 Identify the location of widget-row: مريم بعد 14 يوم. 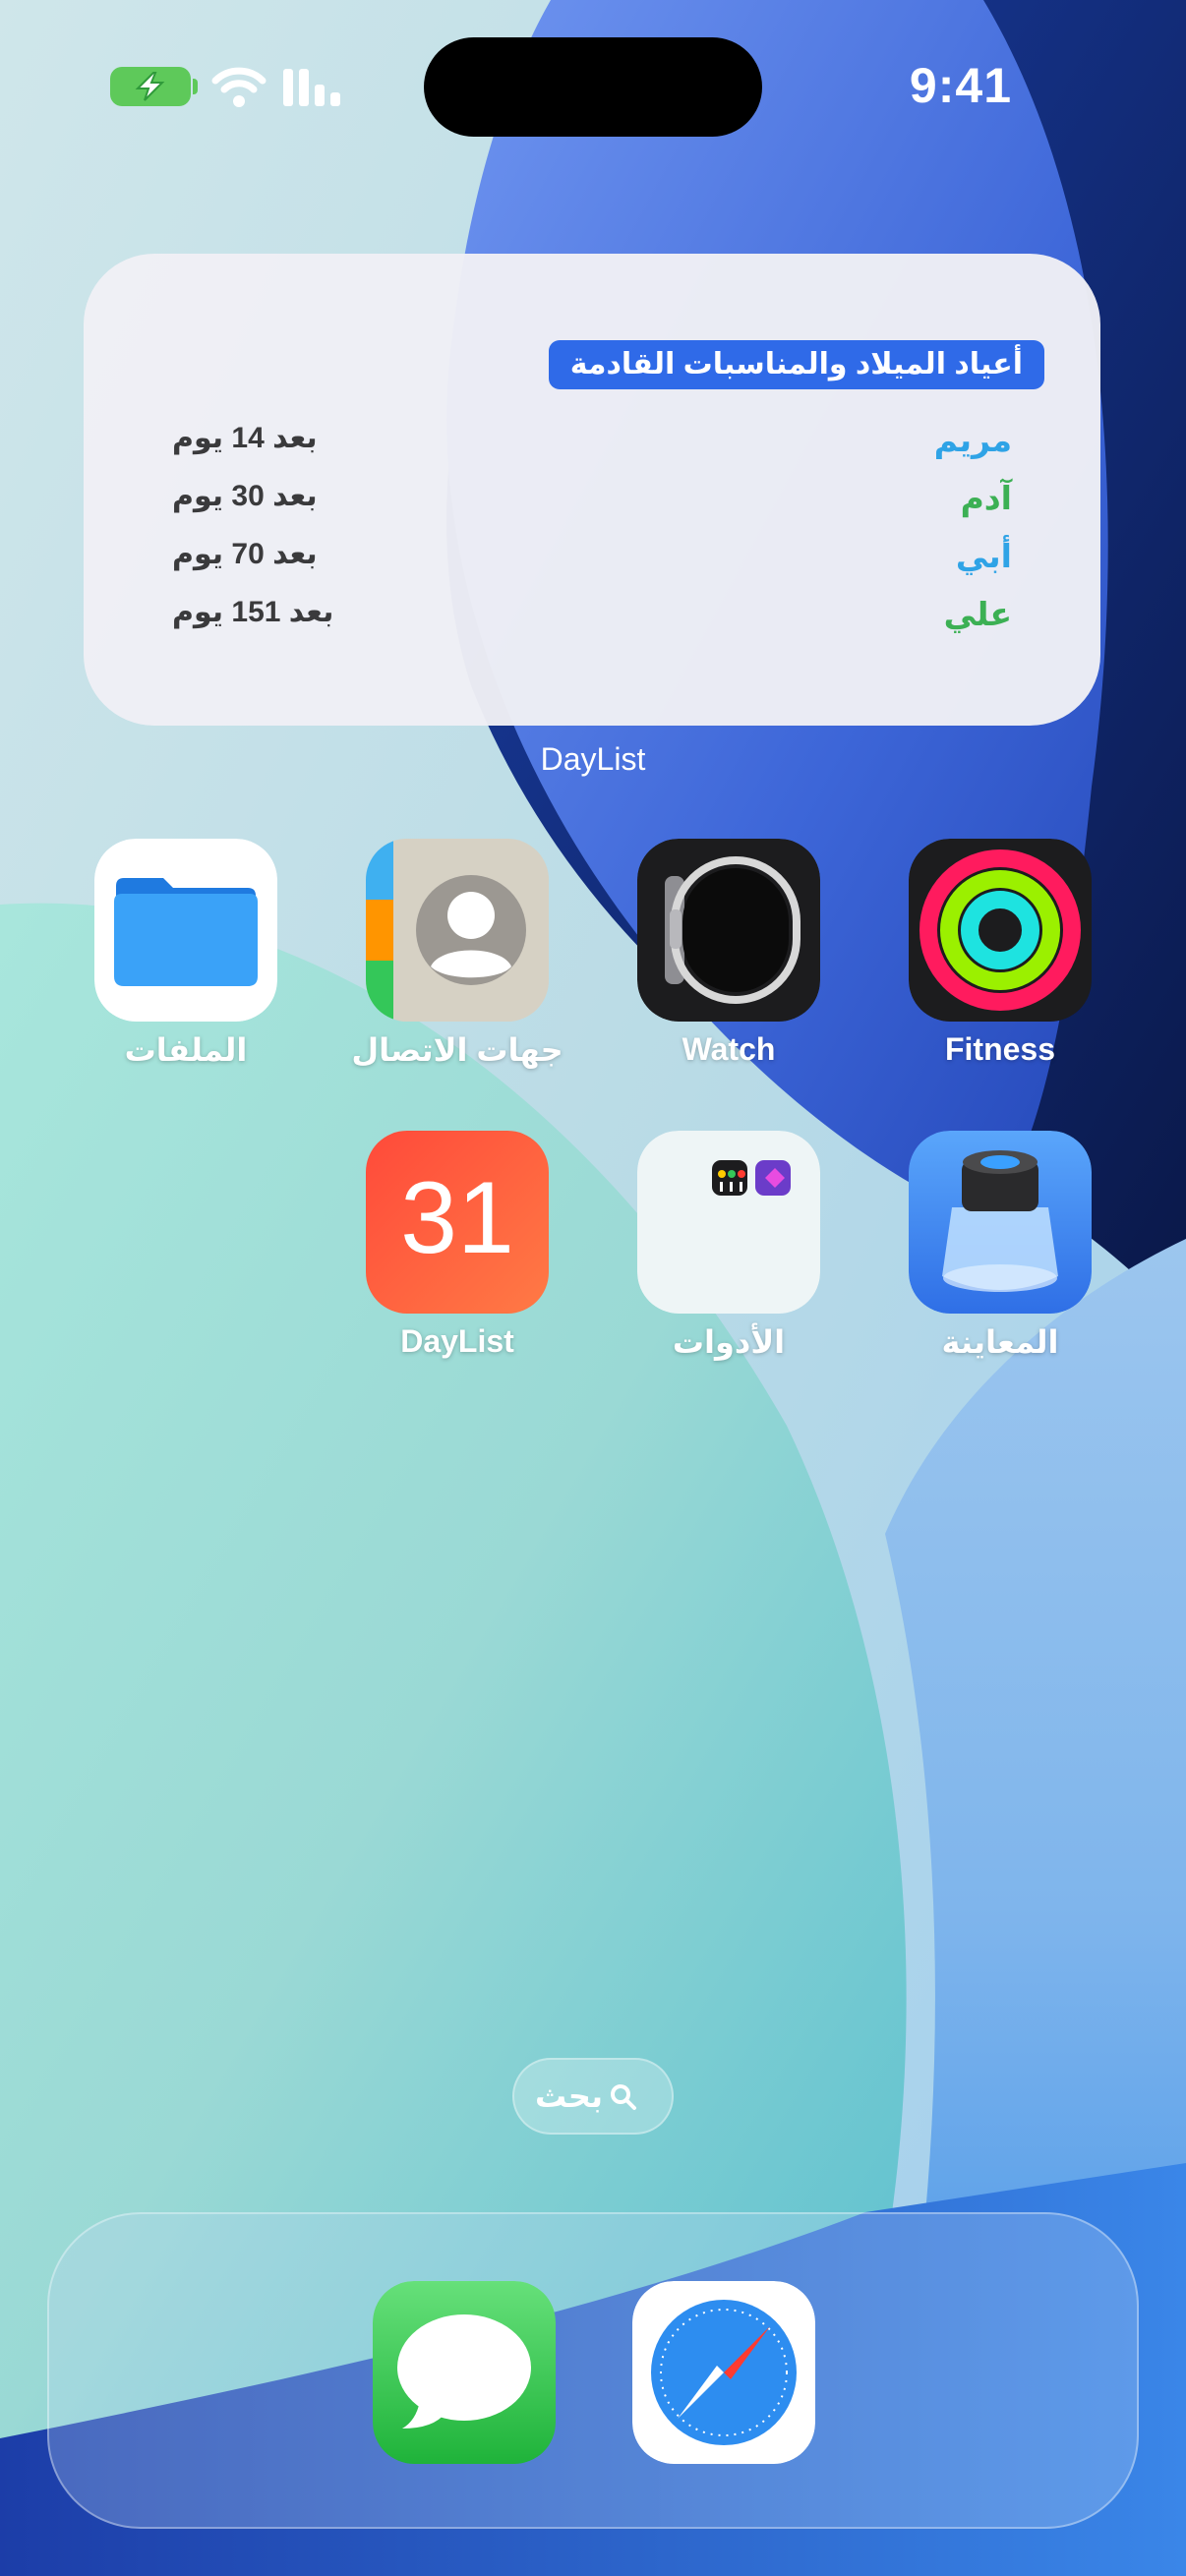
(592, 444).